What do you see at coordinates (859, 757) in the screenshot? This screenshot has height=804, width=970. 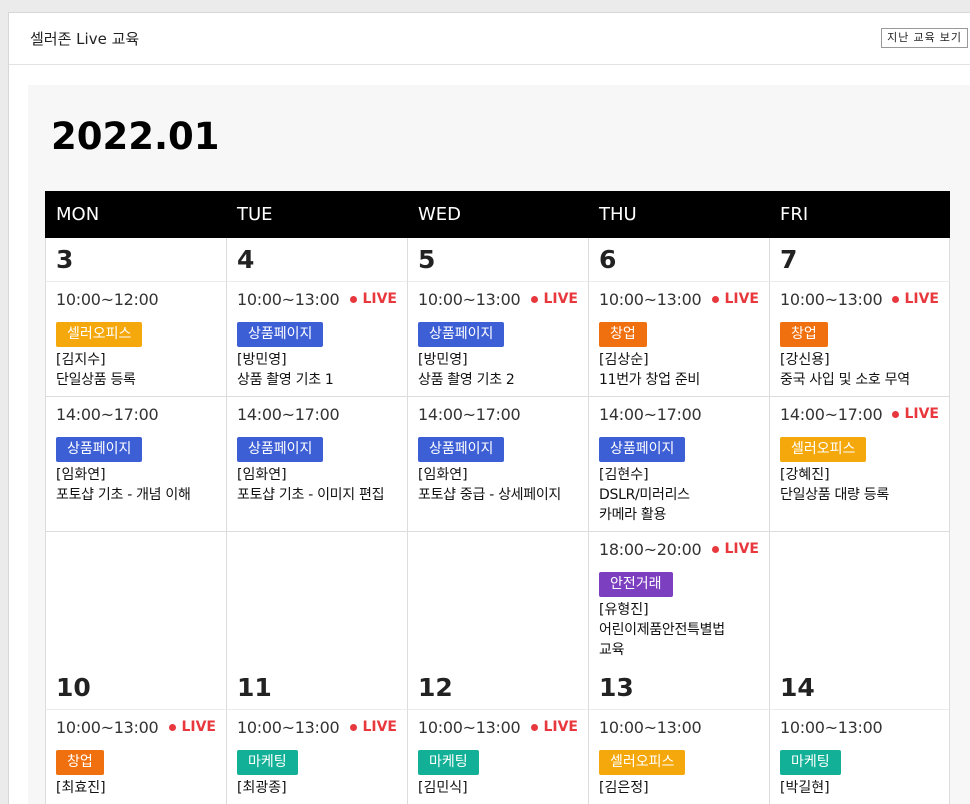 I see `session-card: 10:00~13:00 마케팅 [박길현]` at bounding box center [859, 757].